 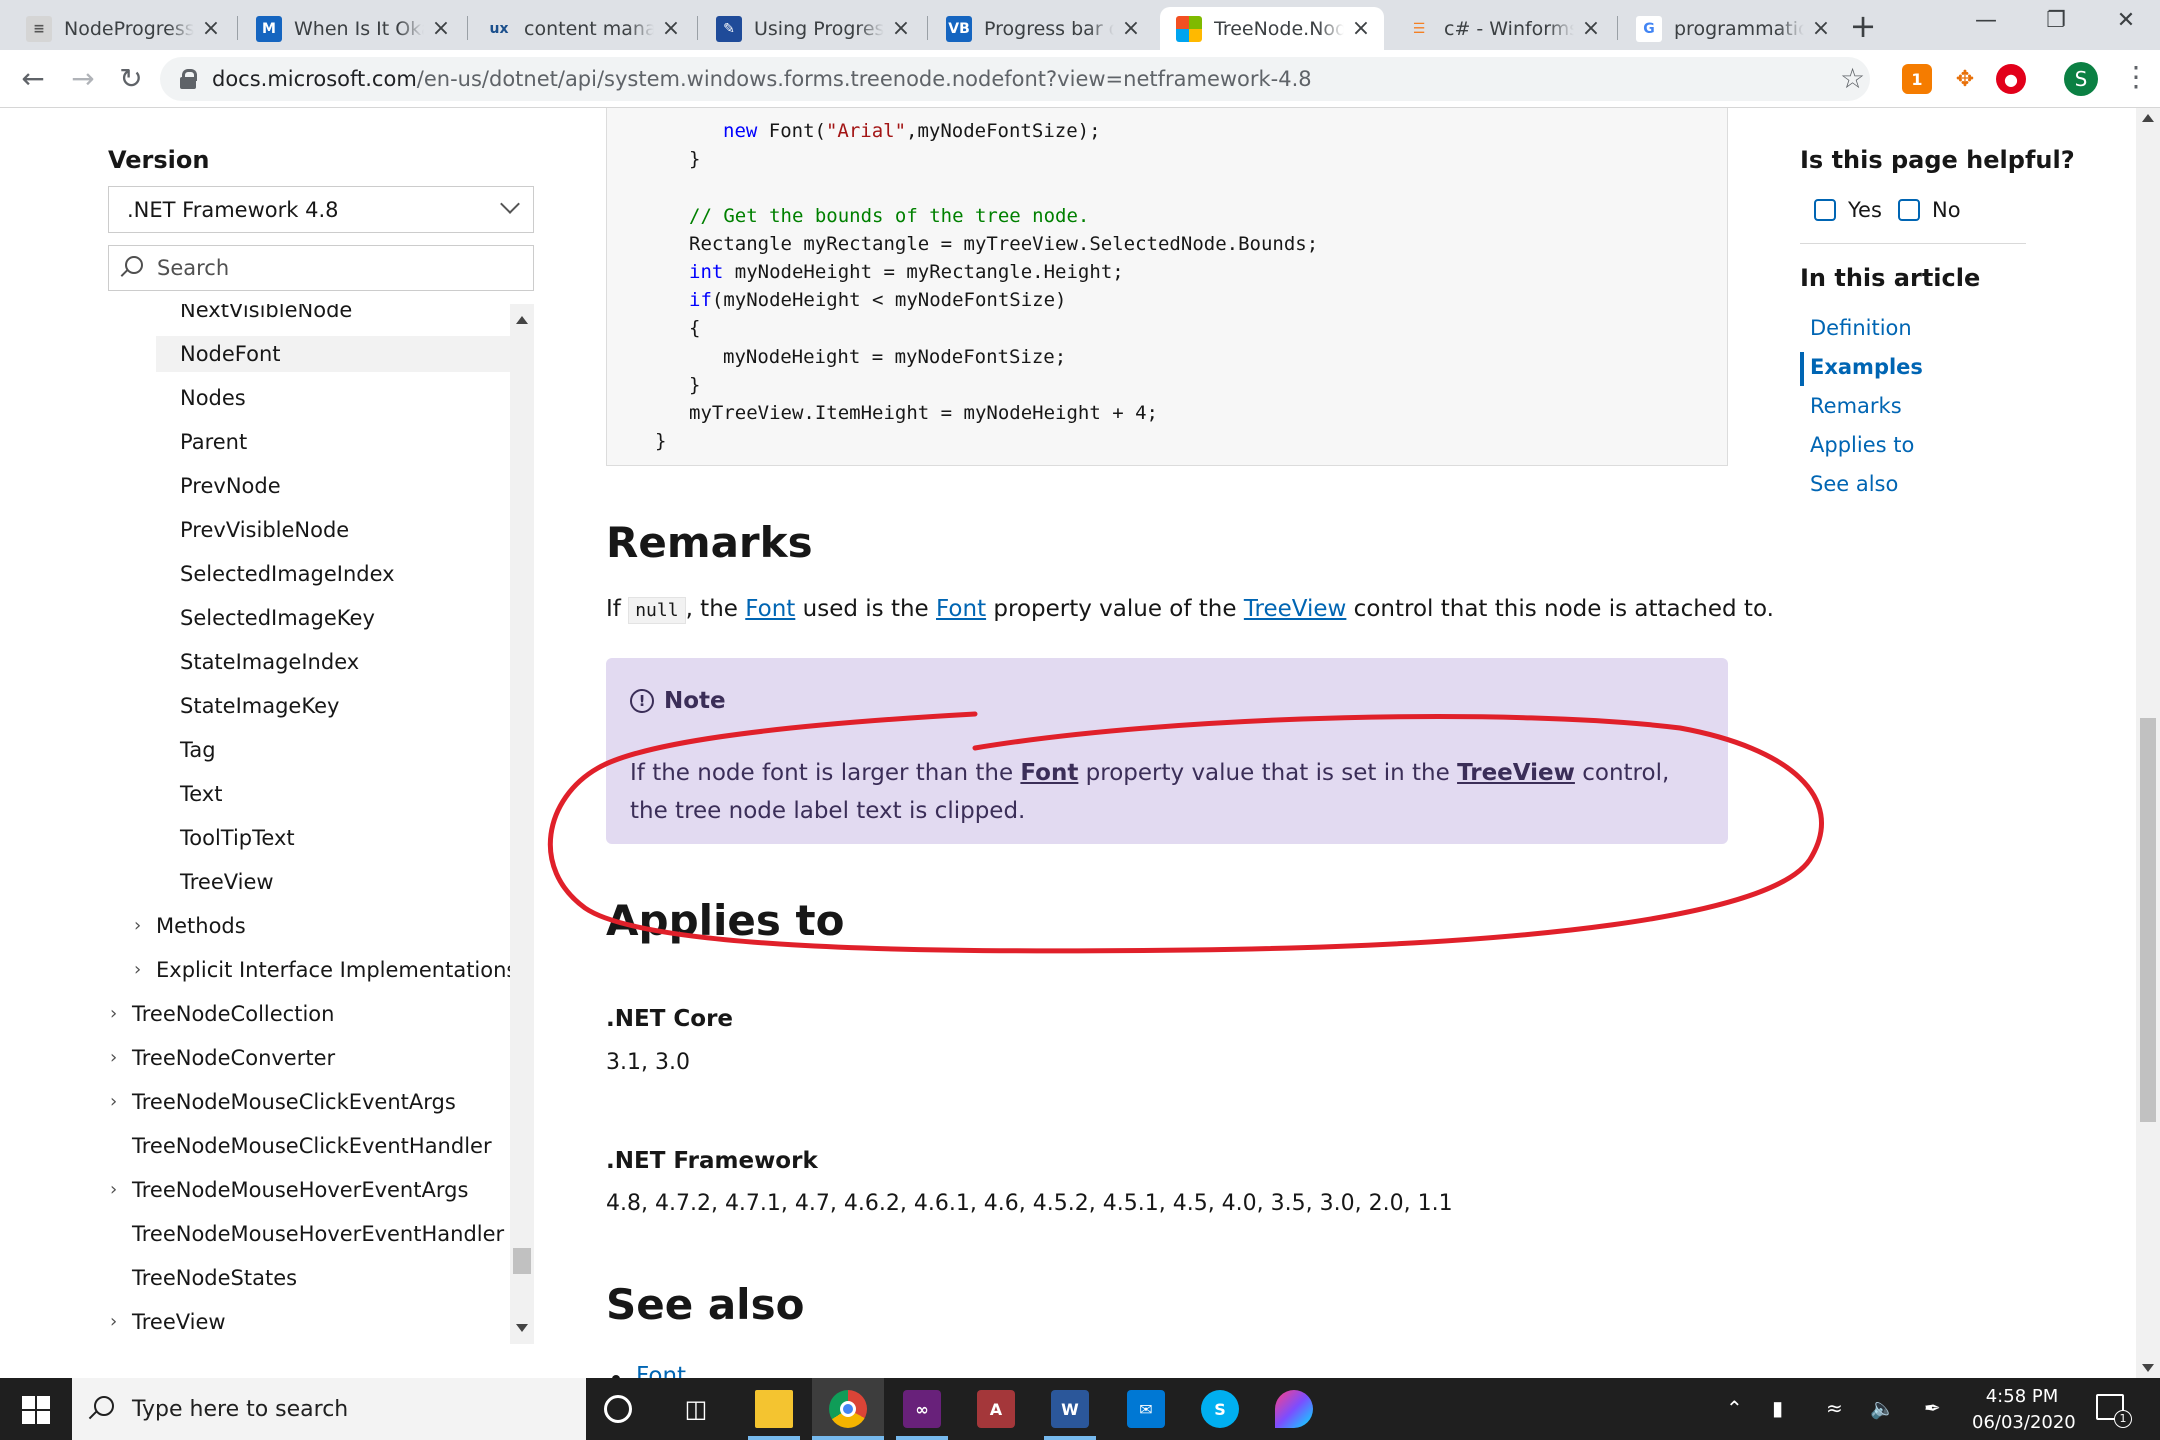 I want to click on toc-item: StateImageIndex, so click(x=333, y=662).